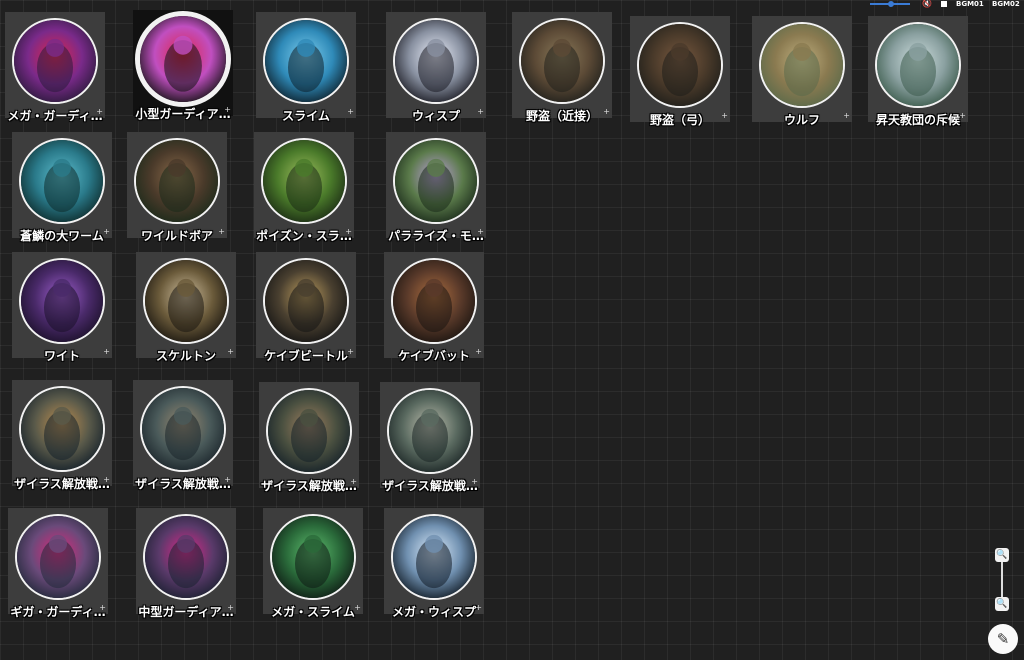 This screenshot has width=1024, height=660. I want to click on volume-knob, so click(891, 4).